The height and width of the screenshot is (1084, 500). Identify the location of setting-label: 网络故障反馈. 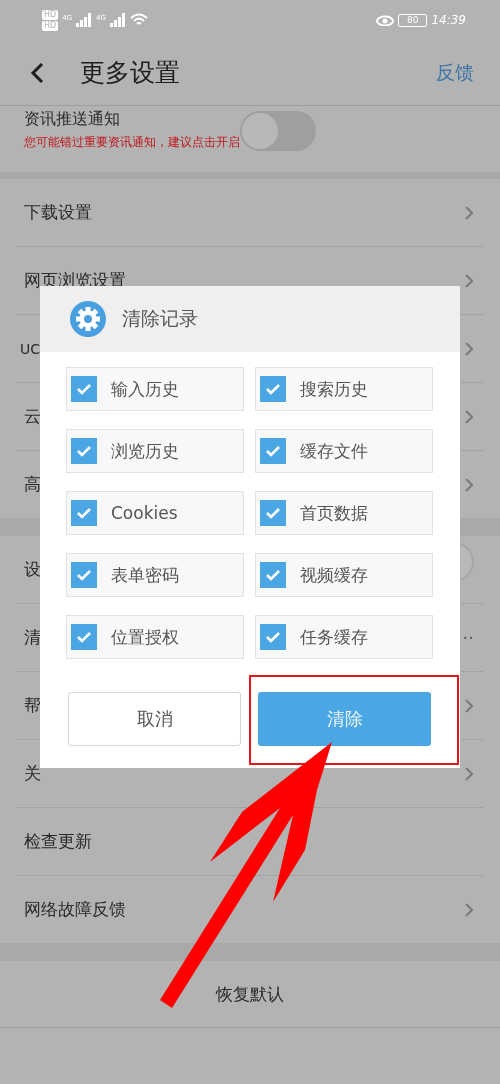
(75, 909).